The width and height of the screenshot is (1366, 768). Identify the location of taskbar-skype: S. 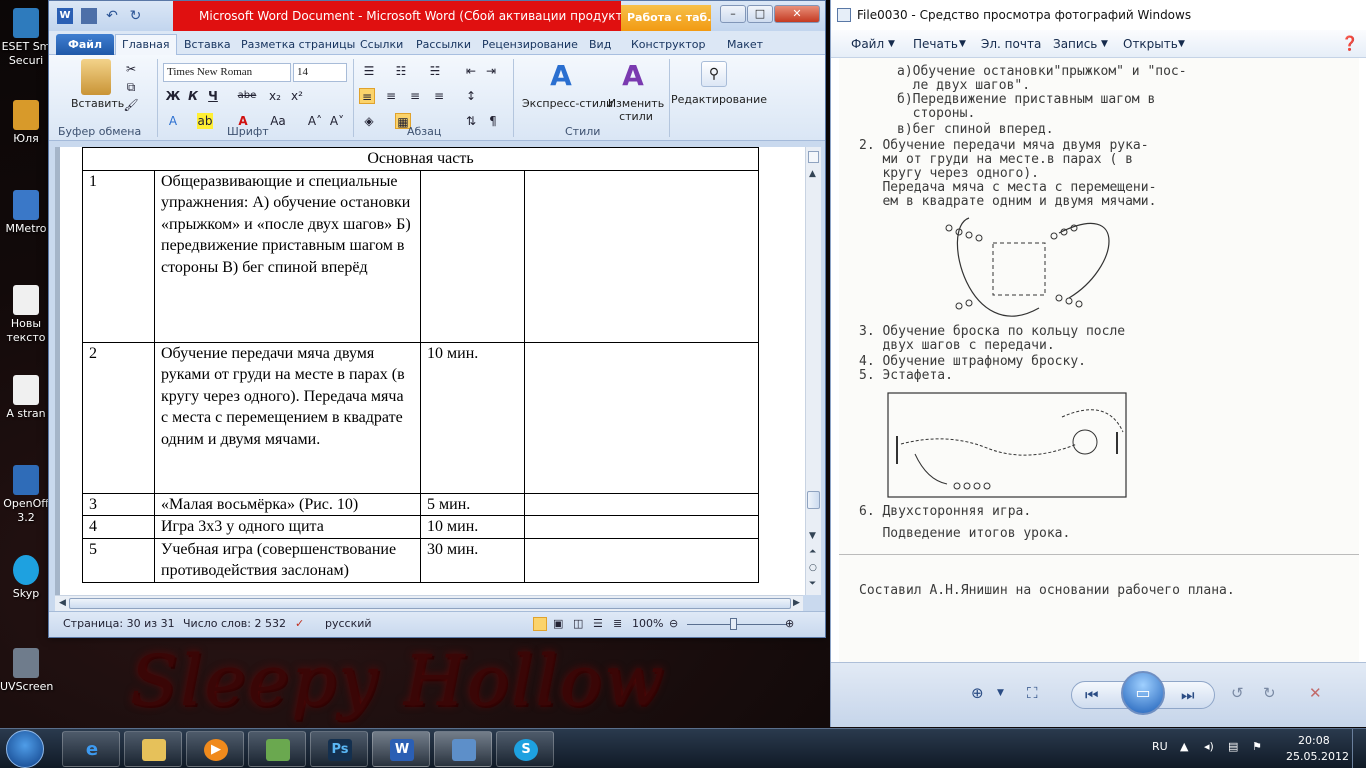
(525, 749).